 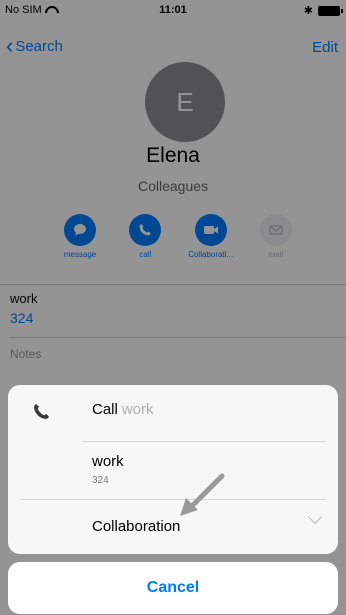 What do you see at coordinates (137, 409) in the screenshot?
I see `call-title-sub: work` at bounding box center [137, 409].